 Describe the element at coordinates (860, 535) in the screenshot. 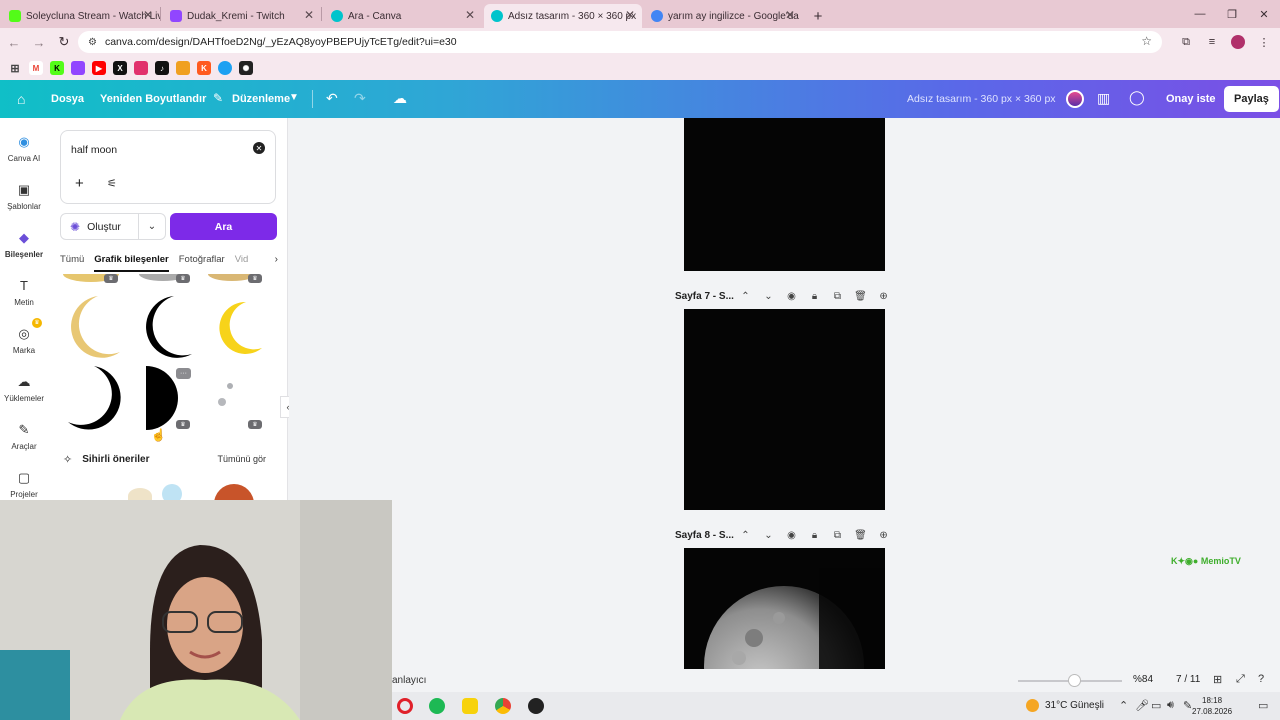

I see `trash-icon: 🗑︎` at that location.